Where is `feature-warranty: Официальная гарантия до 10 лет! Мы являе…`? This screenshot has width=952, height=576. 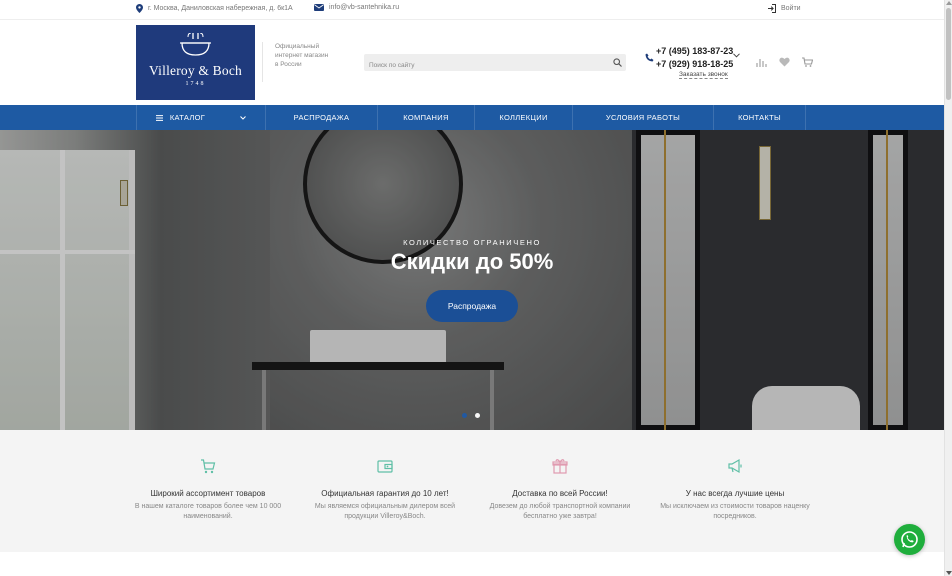
feature-warranty: Официальная гарантия до 10 лет! Мы являе… is located at coordinates (385, 489).